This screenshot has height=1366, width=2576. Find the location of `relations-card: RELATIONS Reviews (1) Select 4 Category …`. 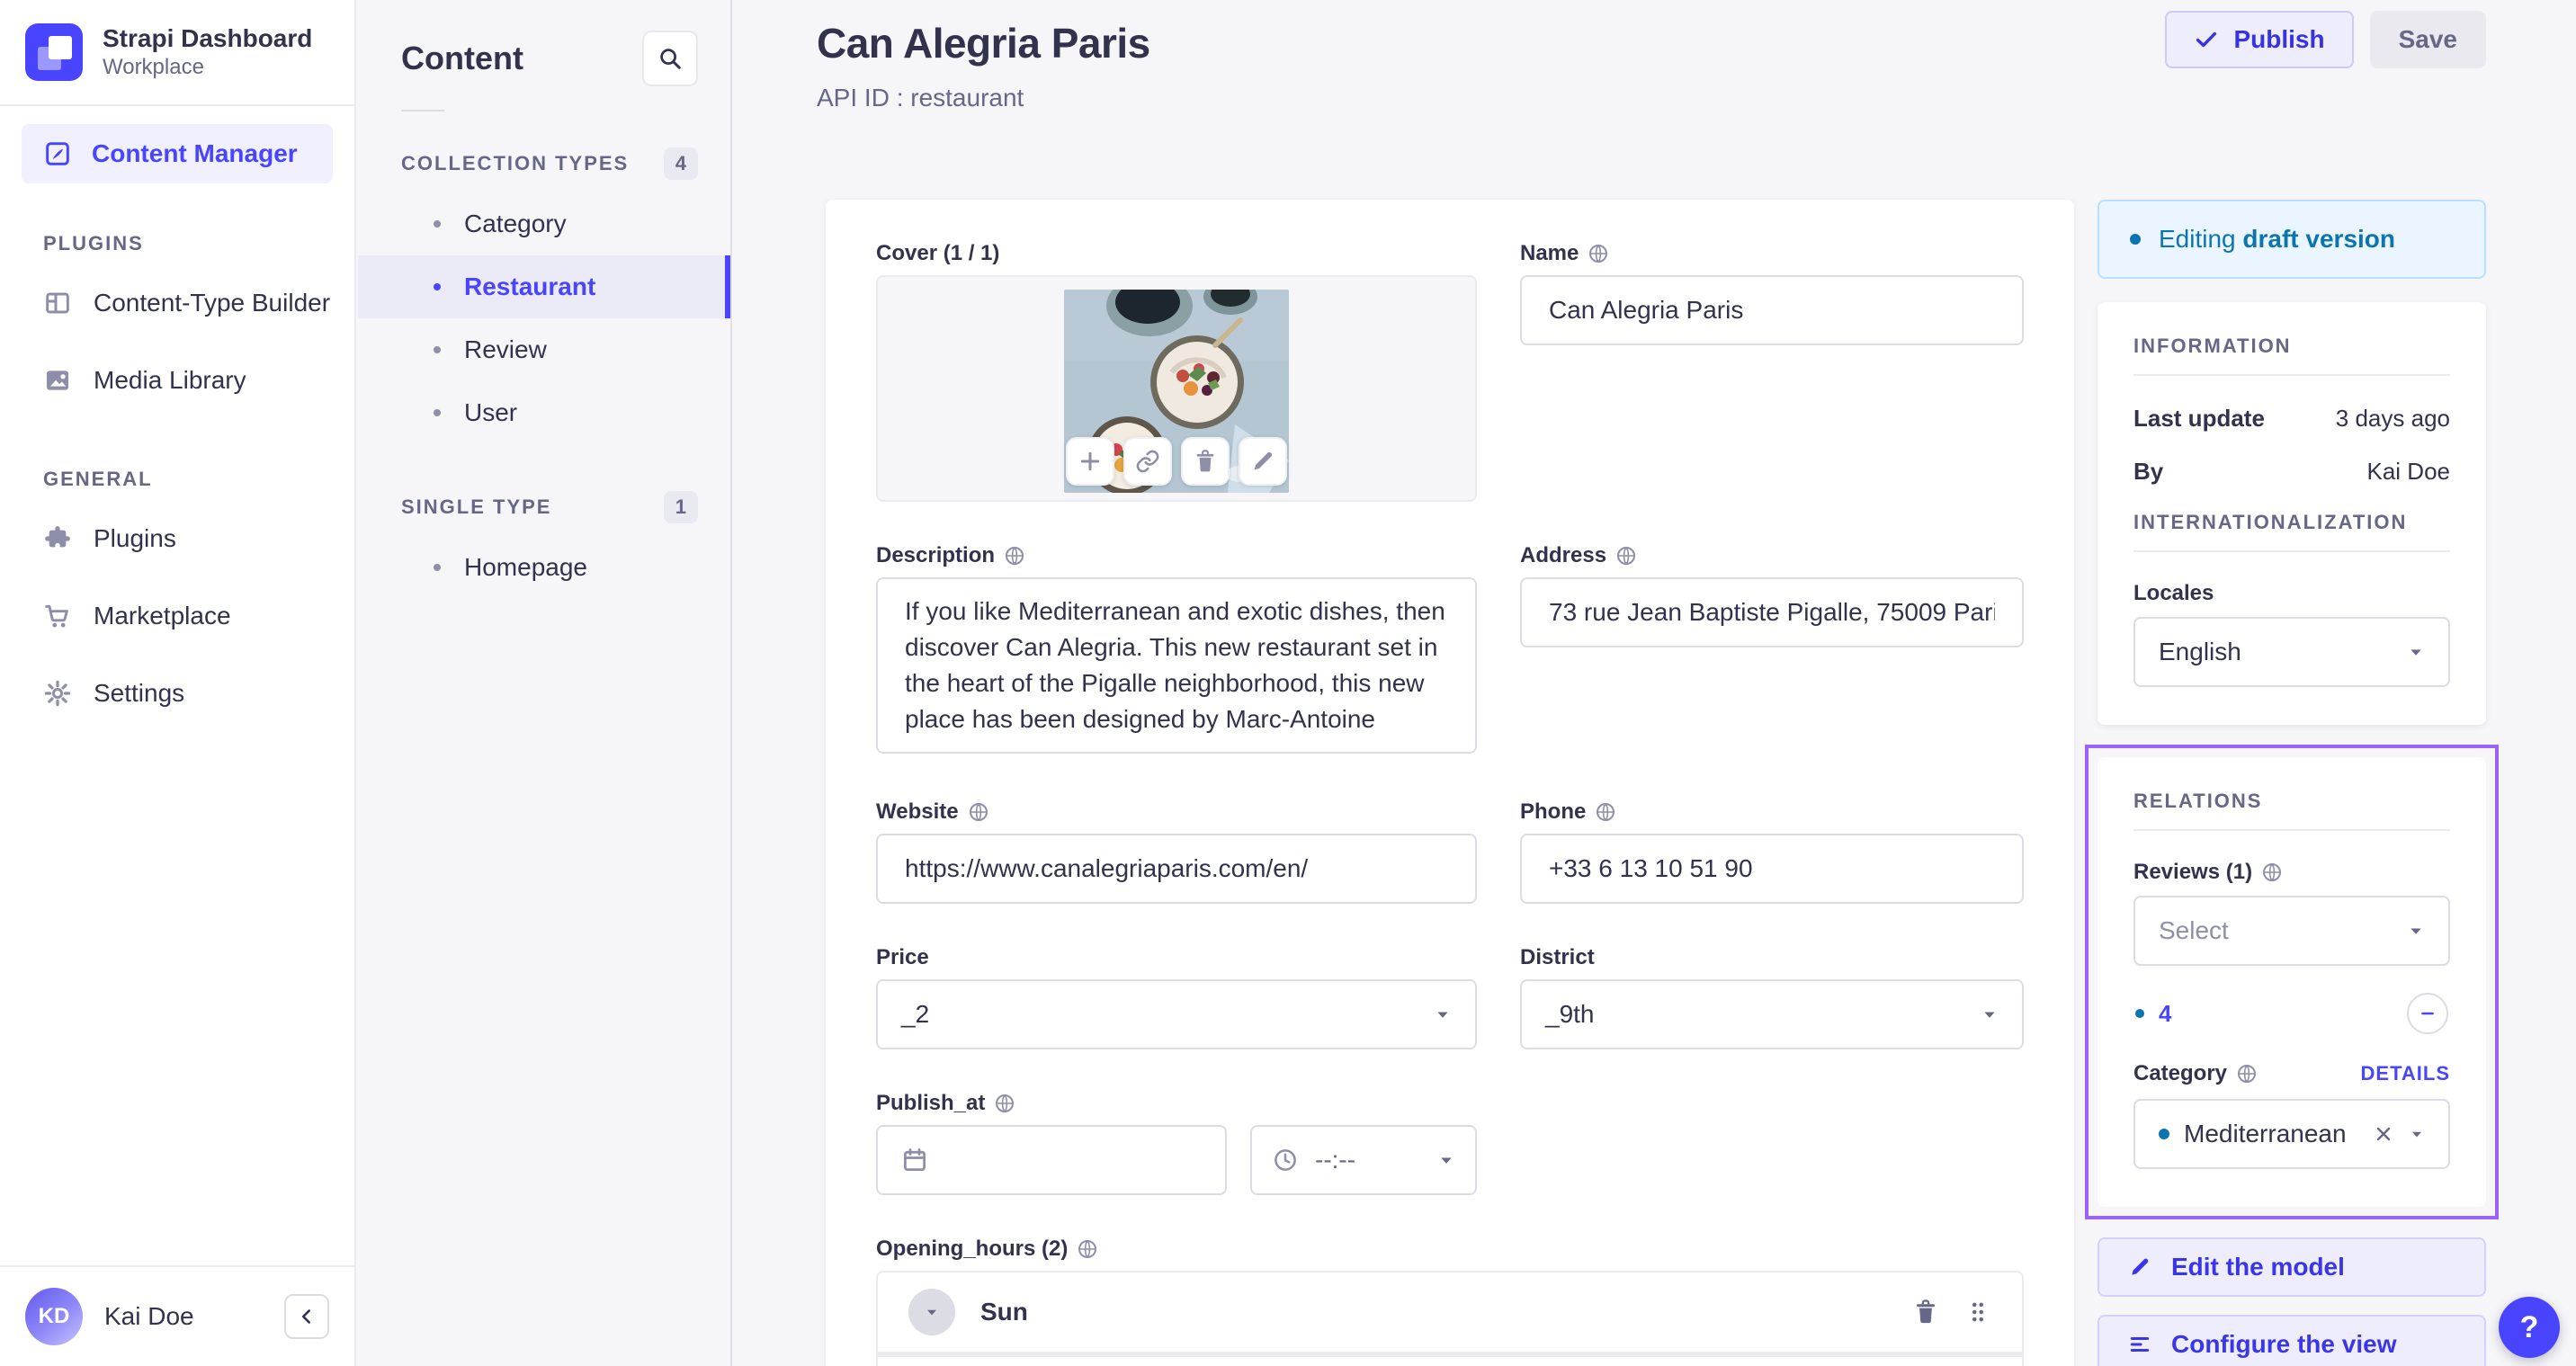

relations-card: RELATIONS Reviews (1) Select 4 Category … is located at coordinates (2291, 982).